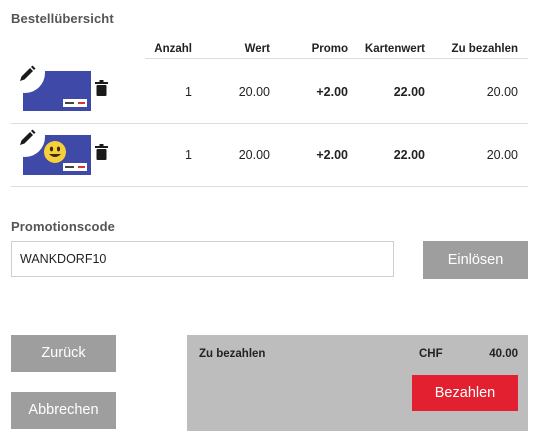  What do you see at coordinates (329, 49) in the screenshot?
I see `column-header-promo: Promo` at bounding box center [329, 49].